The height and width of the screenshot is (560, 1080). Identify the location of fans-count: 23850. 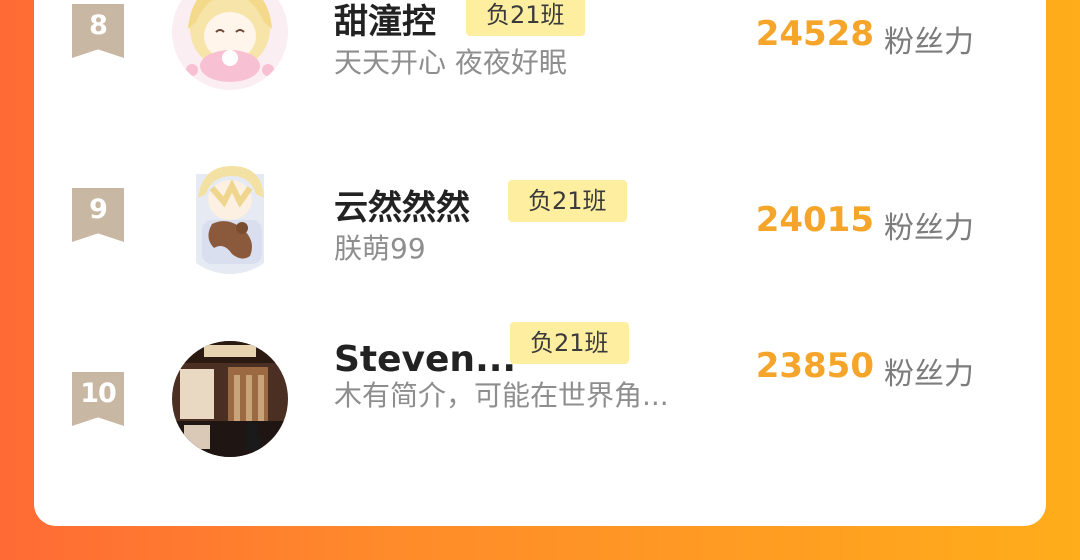
(814, 366).